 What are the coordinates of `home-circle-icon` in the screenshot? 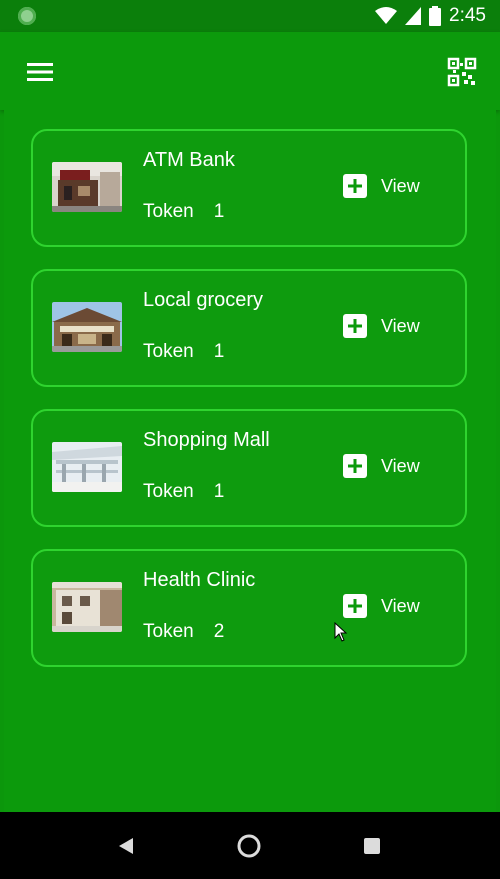 It's located at (249, 846).